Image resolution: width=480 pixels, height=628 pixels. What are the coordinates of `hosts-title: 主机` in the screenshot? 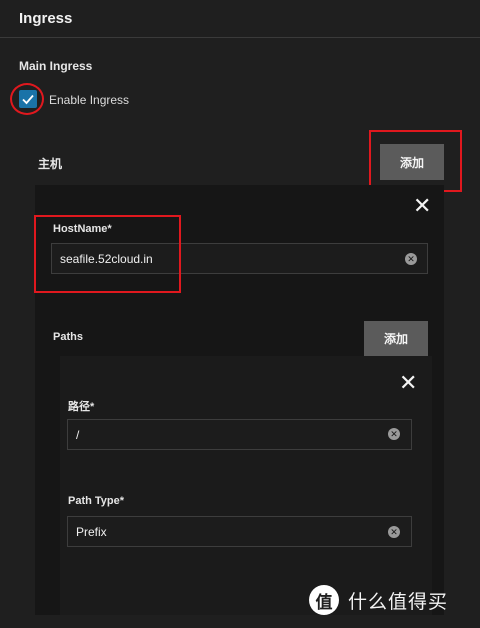 It's located at (50, 164).